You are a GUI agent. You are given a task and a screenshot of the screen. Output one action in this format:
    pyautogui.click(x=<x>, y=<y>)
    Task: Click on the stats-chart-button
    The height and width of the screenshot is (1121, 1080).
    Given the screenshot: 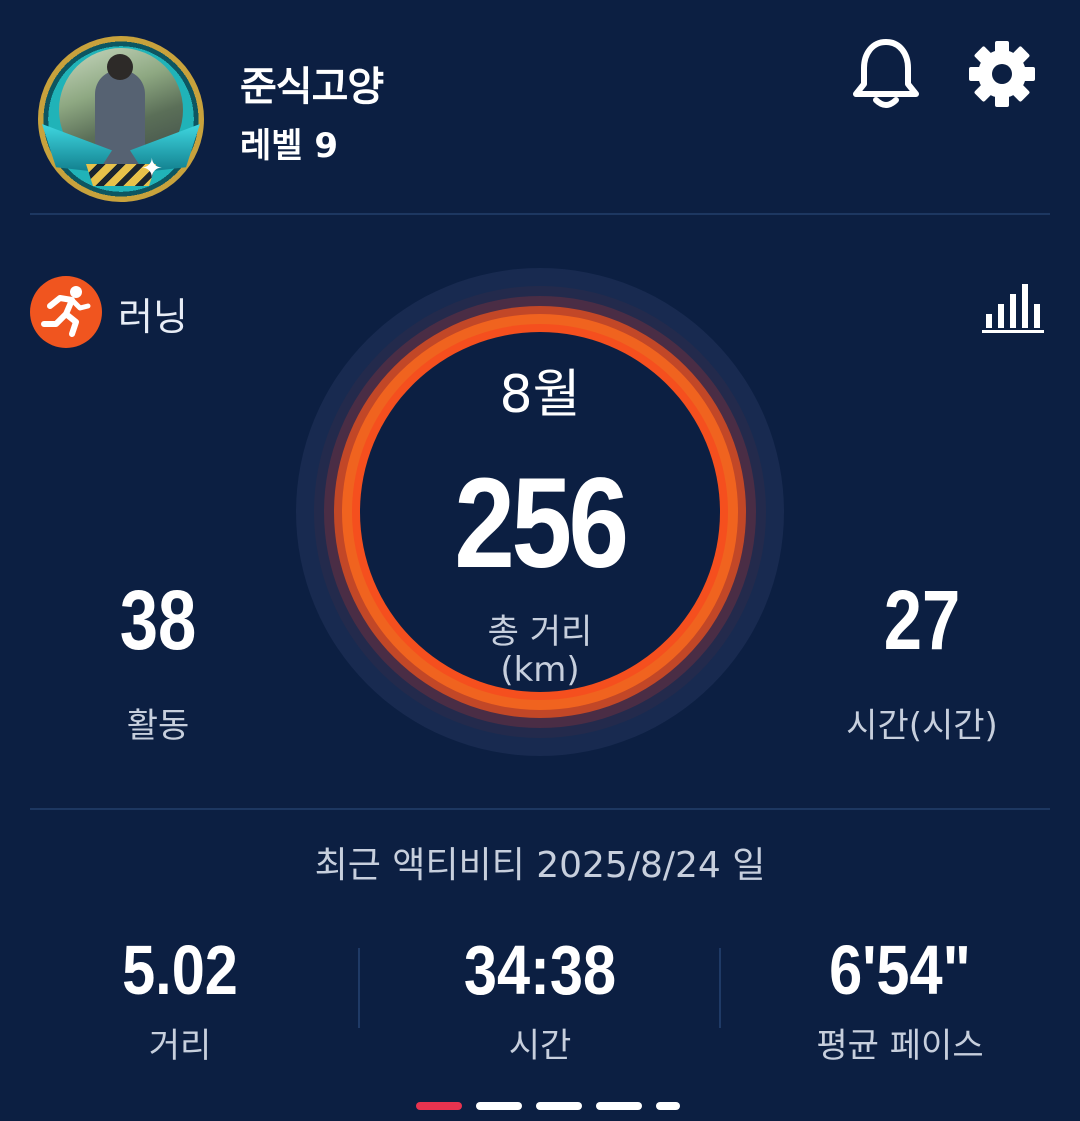 What is the action you would take?
    pyautogui.click(x=1013, y=307)
    